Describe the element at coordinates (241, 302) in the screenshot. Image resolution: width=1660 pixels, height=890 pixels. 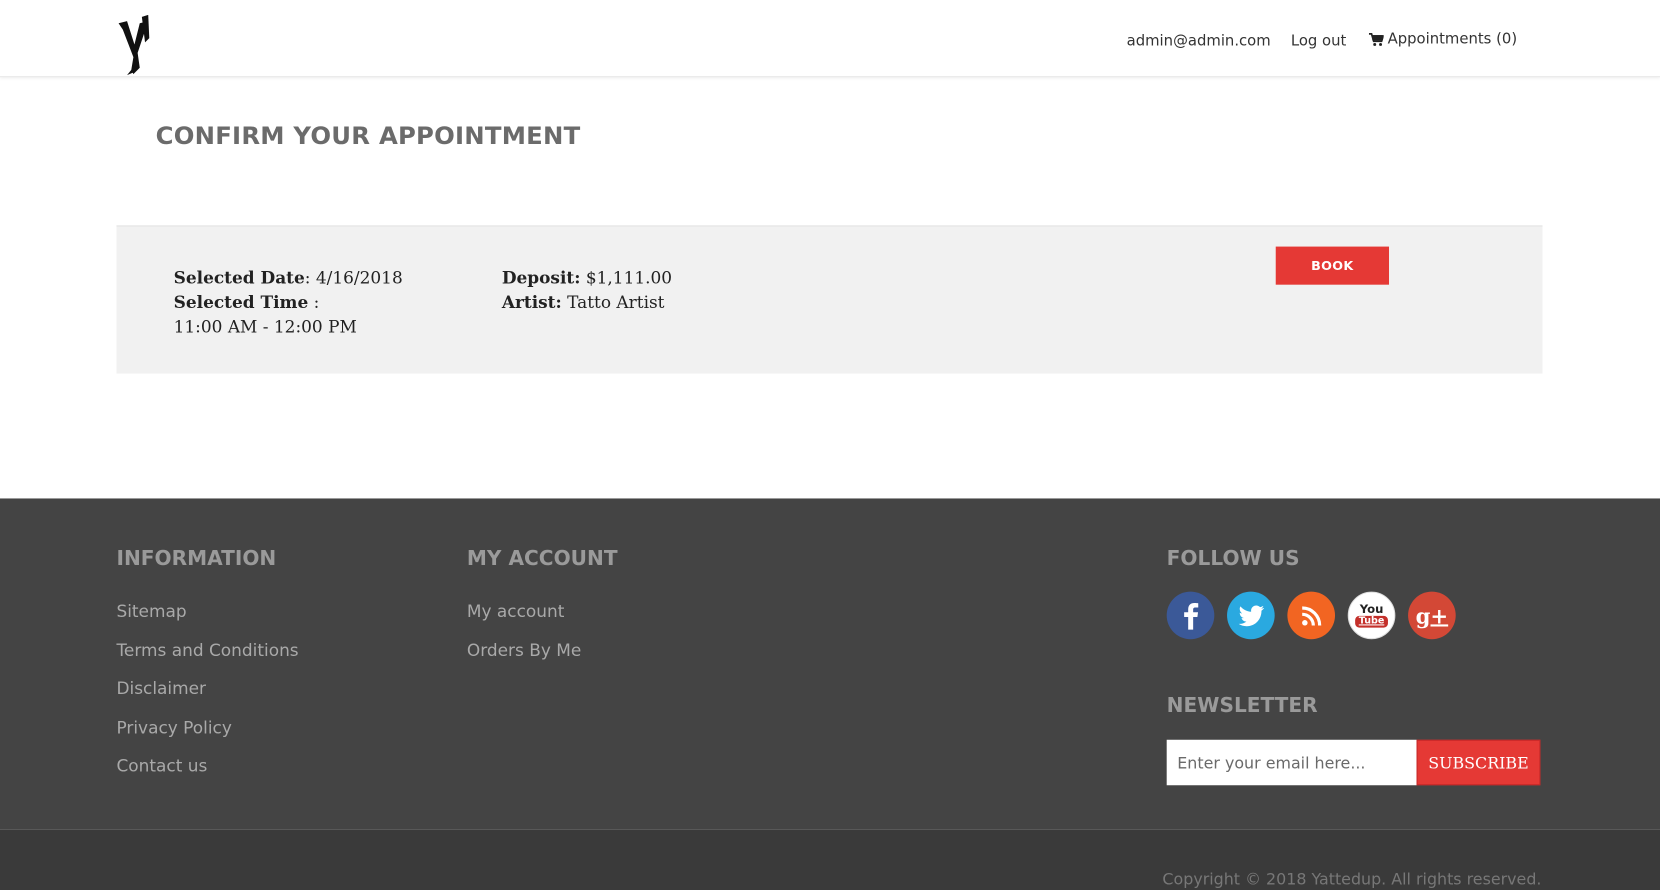
I see `selected-time-label: Selected Time` at that location.